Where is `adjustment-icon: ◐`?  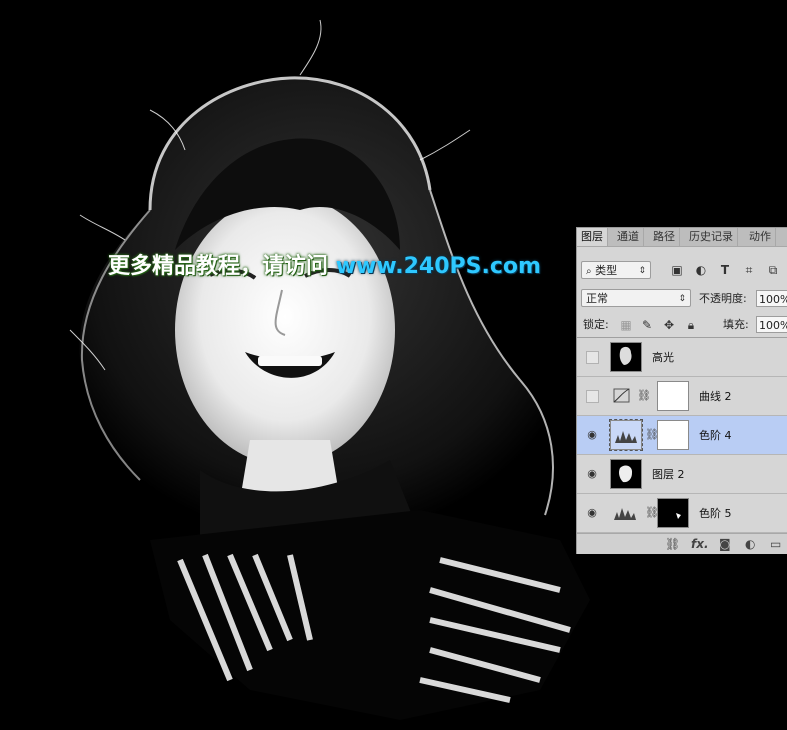 adjustment-icon: ◐ is located at coordinates (750, 544).